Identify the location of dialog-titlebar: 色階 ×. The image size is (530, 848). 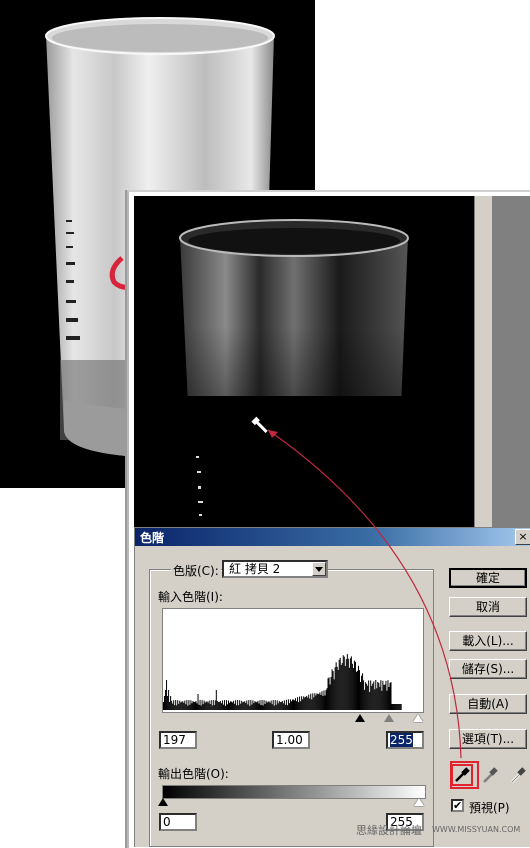
(332, 537).